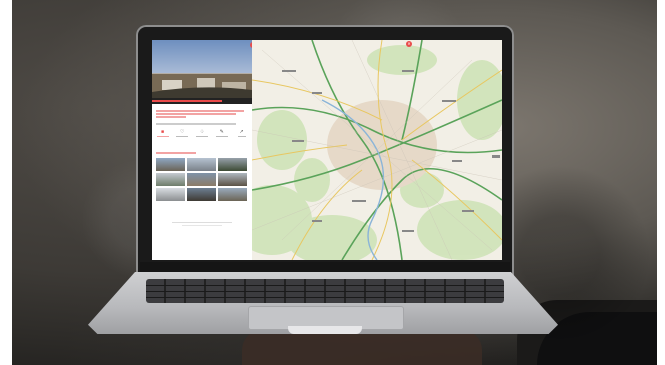  I want to click on favorite-button: ♡, so click(182, 133).